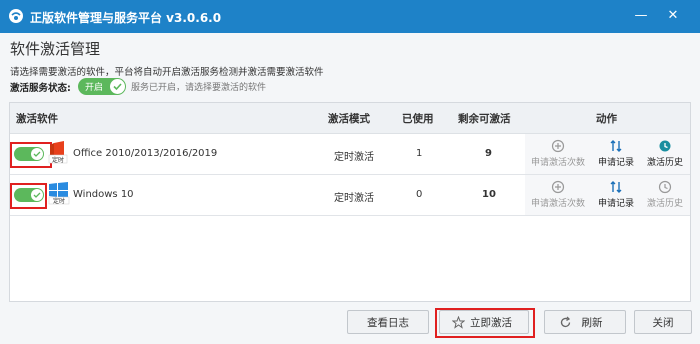  What do you see at coordinates (167, 72) in the screenshot?
I see `page-description: 请选择需要激活的软件，平台将自动开启激活服务检测并激活需要激活软件` at bounding box center [167, 72].